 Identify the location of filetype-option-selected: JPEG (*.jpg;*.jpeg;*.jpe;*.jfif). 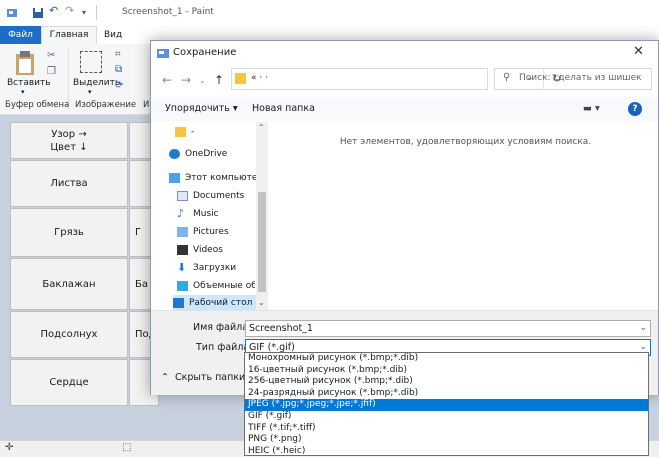
(446, 405).